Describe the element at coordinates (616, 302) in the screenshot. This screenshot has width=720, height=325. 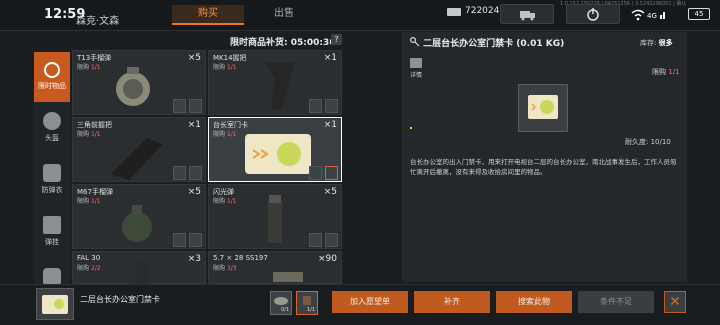
I see `insufficient-conditions-button: 条件不足` at that location.